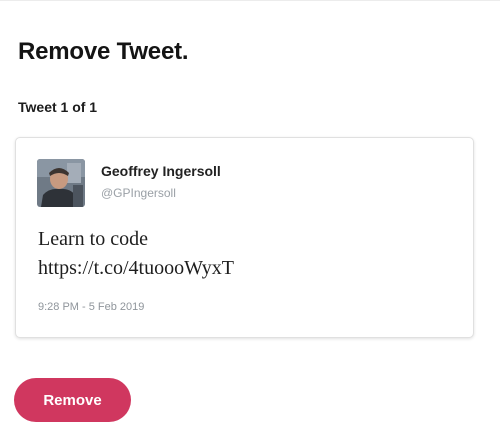  What do you see at coordinates (103, 51) in the screenshot?
I see `page-title: Remove Tweet.` at bounding box center [103, 51].